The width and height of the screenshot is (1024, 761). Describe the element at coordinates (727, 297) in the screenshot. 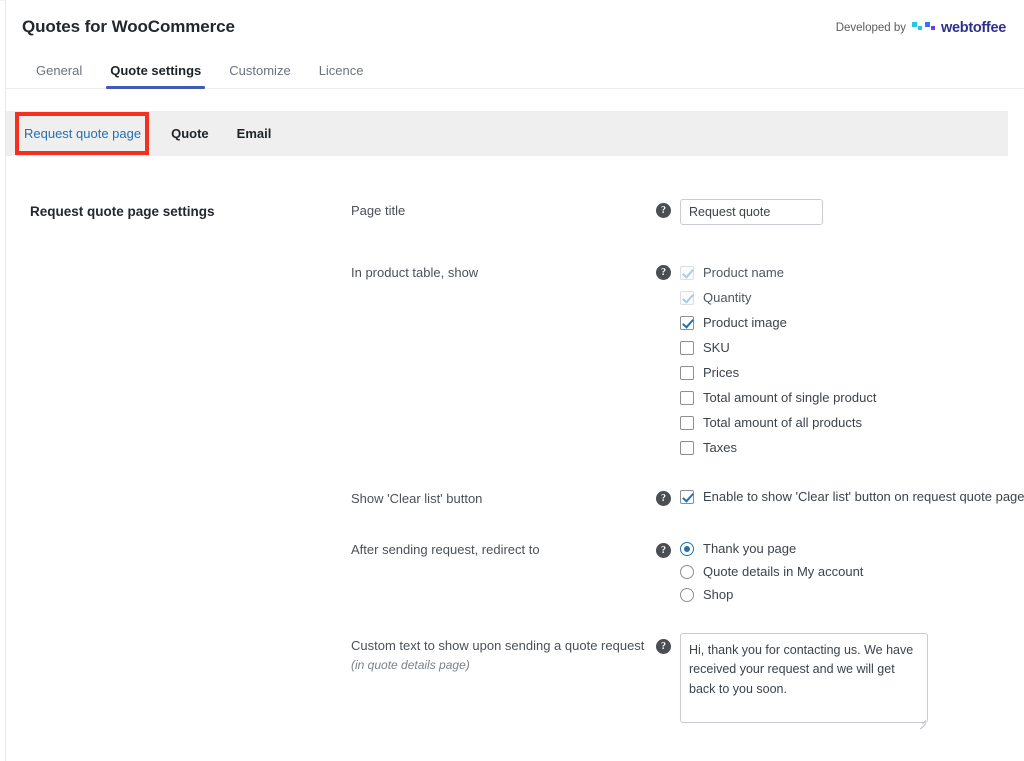

I see `checkbox-label-quantity: Quantity` at that location.